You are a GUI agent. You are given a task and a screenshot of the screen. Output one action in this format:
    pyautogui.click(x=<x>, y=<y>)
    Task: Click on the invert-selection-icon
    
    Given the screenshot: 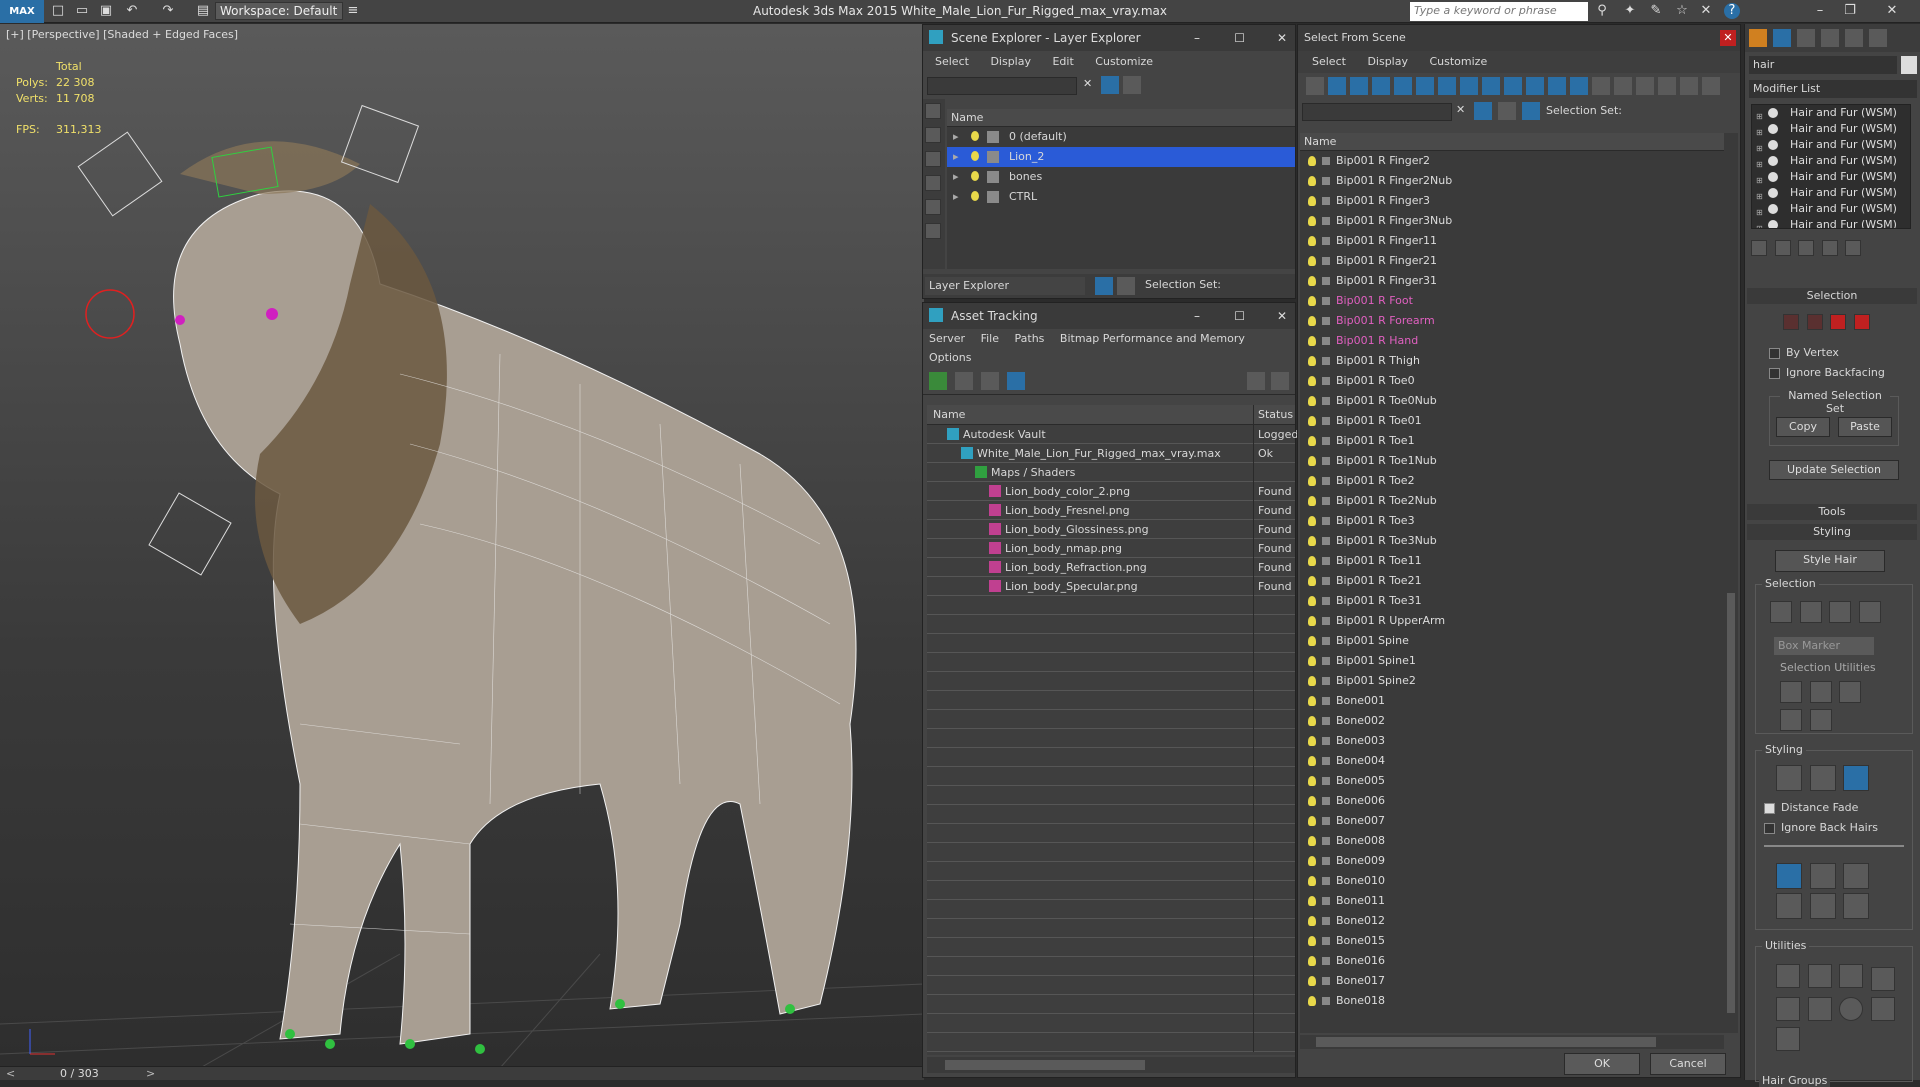 What is the action you would take?
    pyautogui.click(x=1645, y=86)
    